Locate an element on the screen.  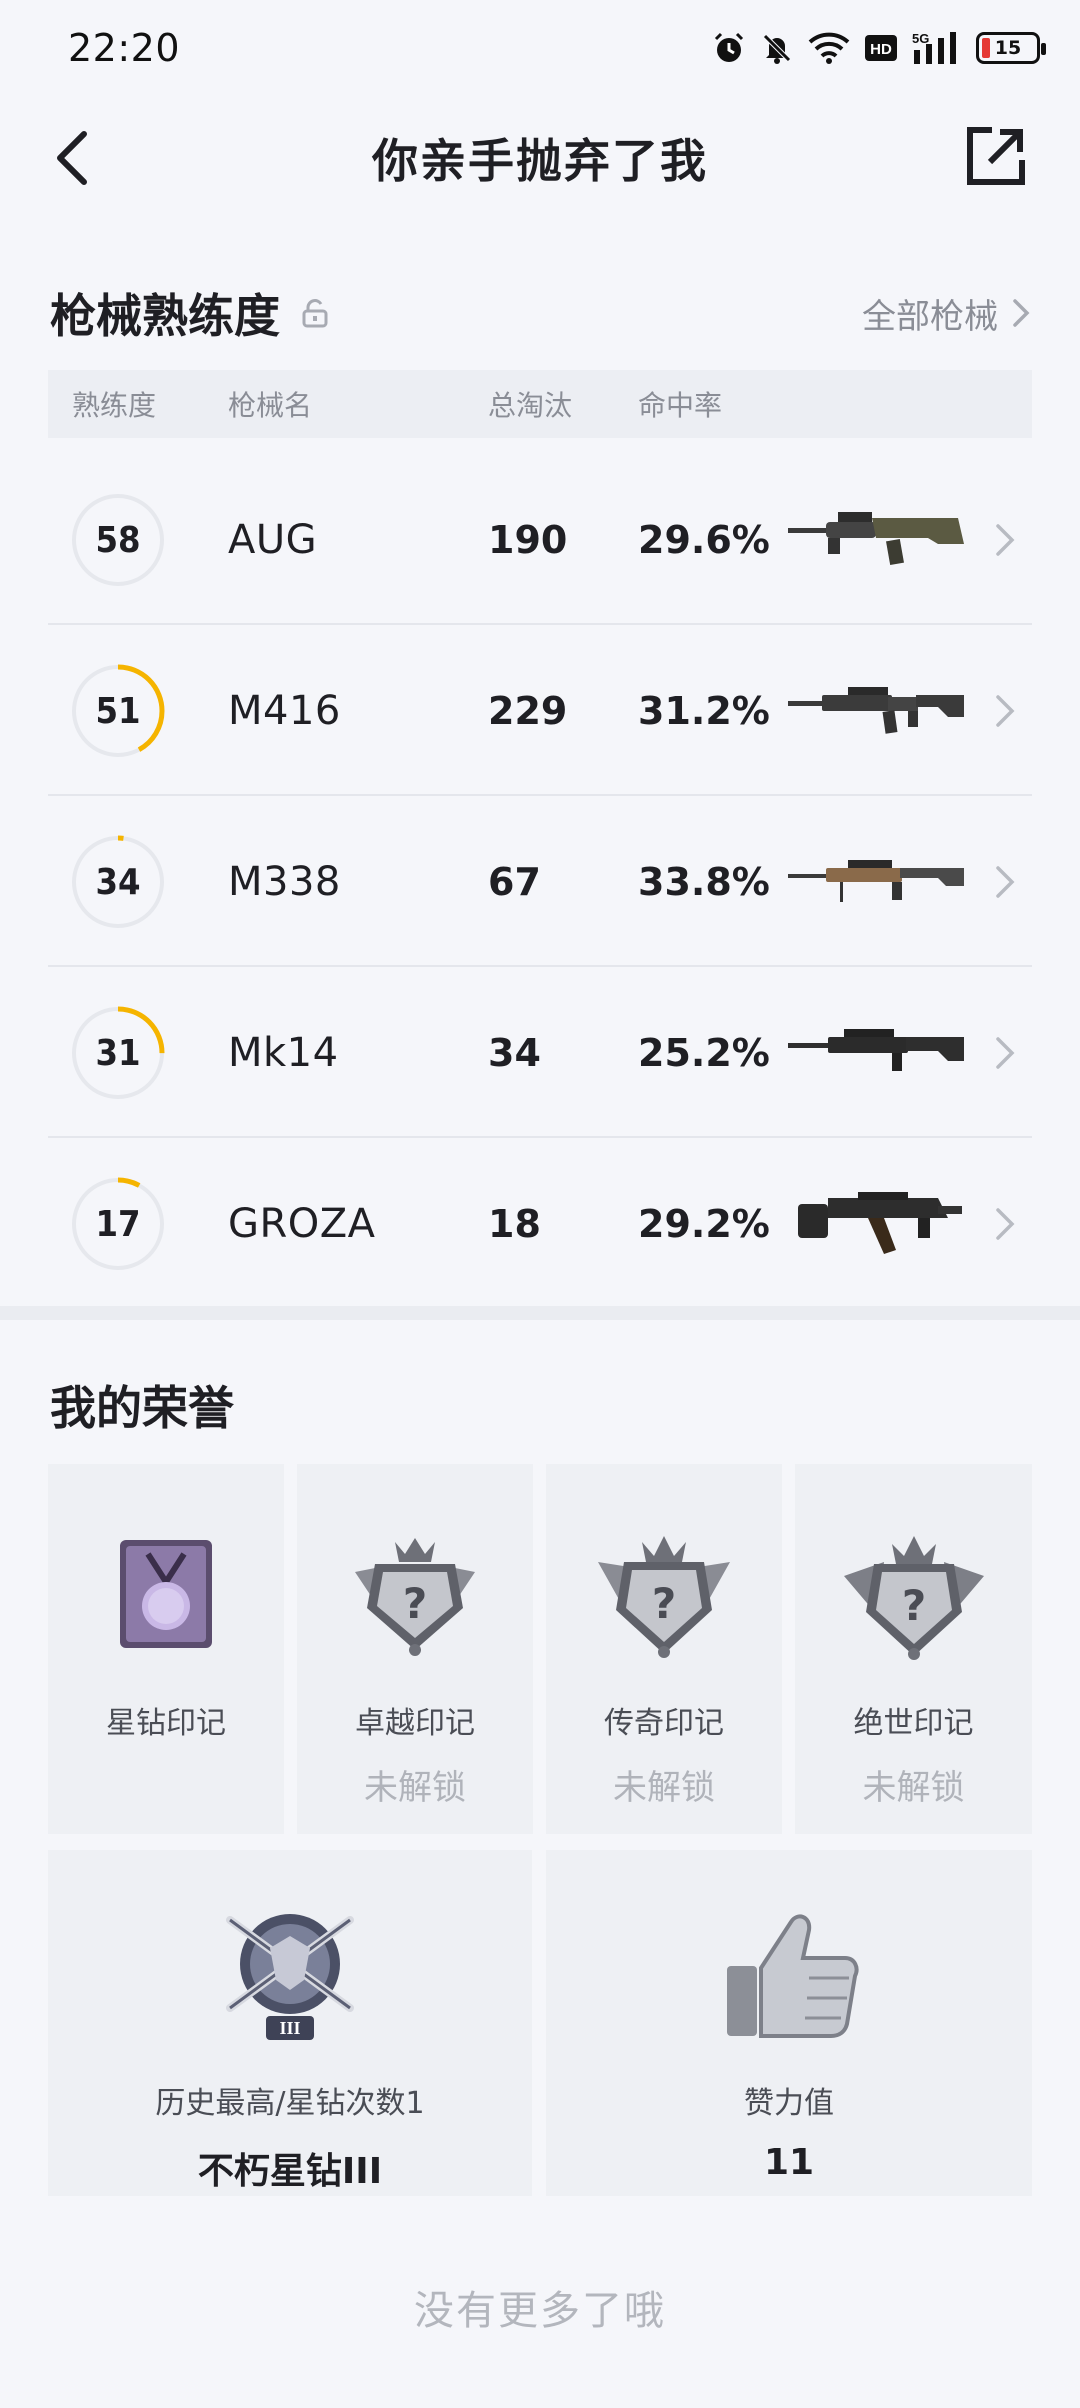
honor-label: 传奇印记 is located at coordinates (664, 1723).